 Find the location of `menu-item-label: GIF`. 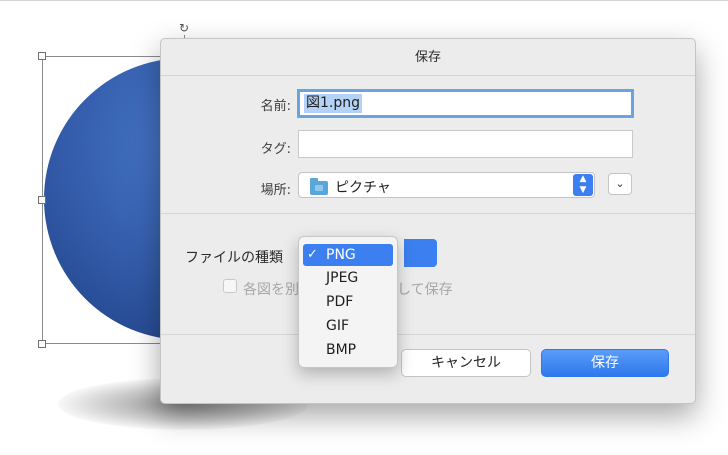

menu-item-label: GIF is located at coordinates (338, 326).